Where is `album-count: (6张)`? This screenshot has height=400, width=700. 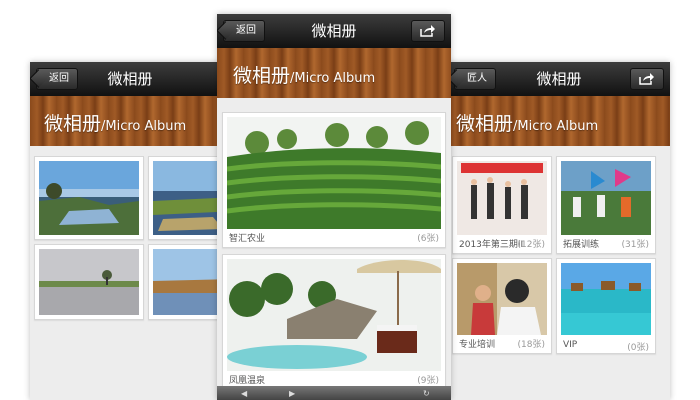
album-count: (6张) is located at coordinates (428, 239).